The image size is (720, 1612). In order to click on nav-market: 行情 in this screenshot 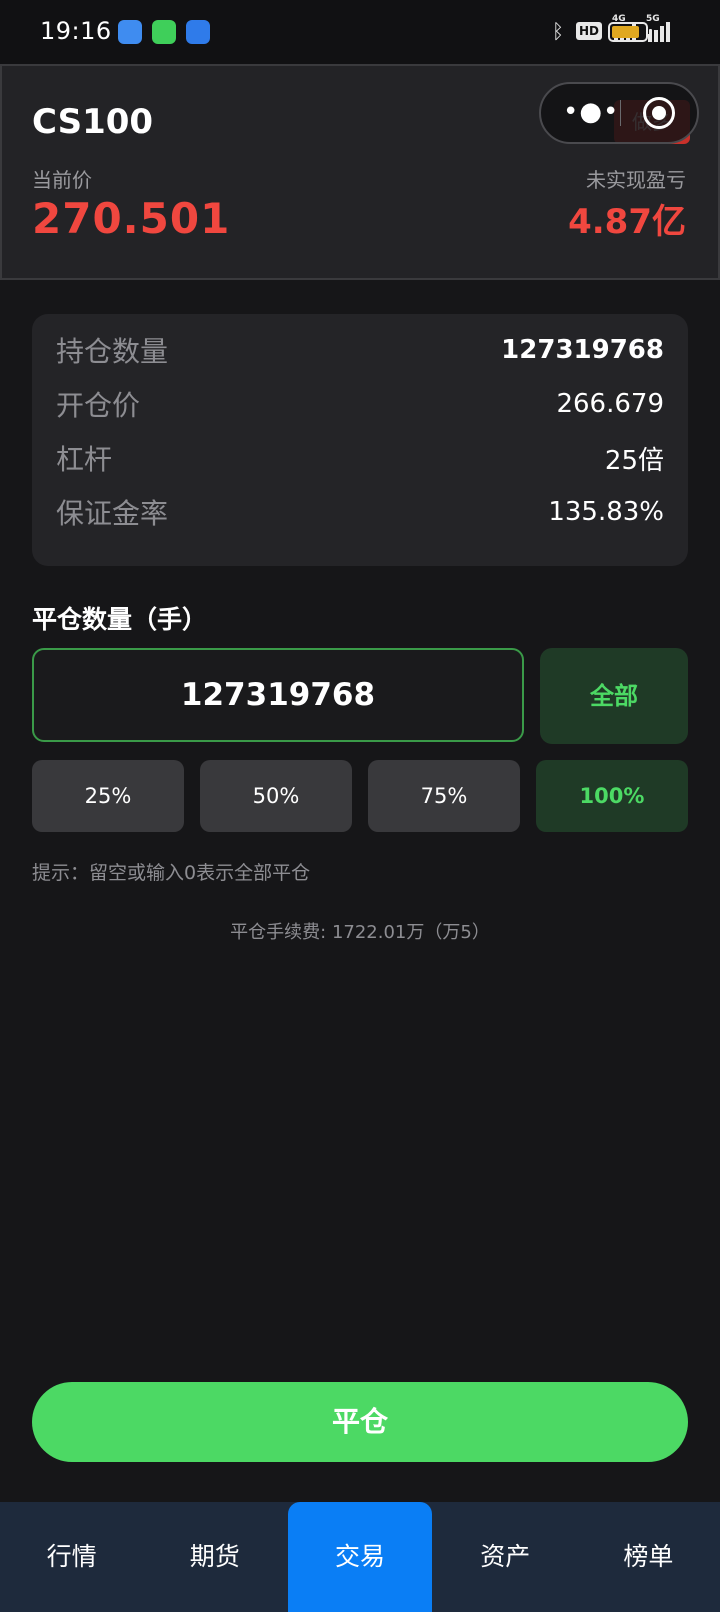, I will do `click(71, 1557)`.